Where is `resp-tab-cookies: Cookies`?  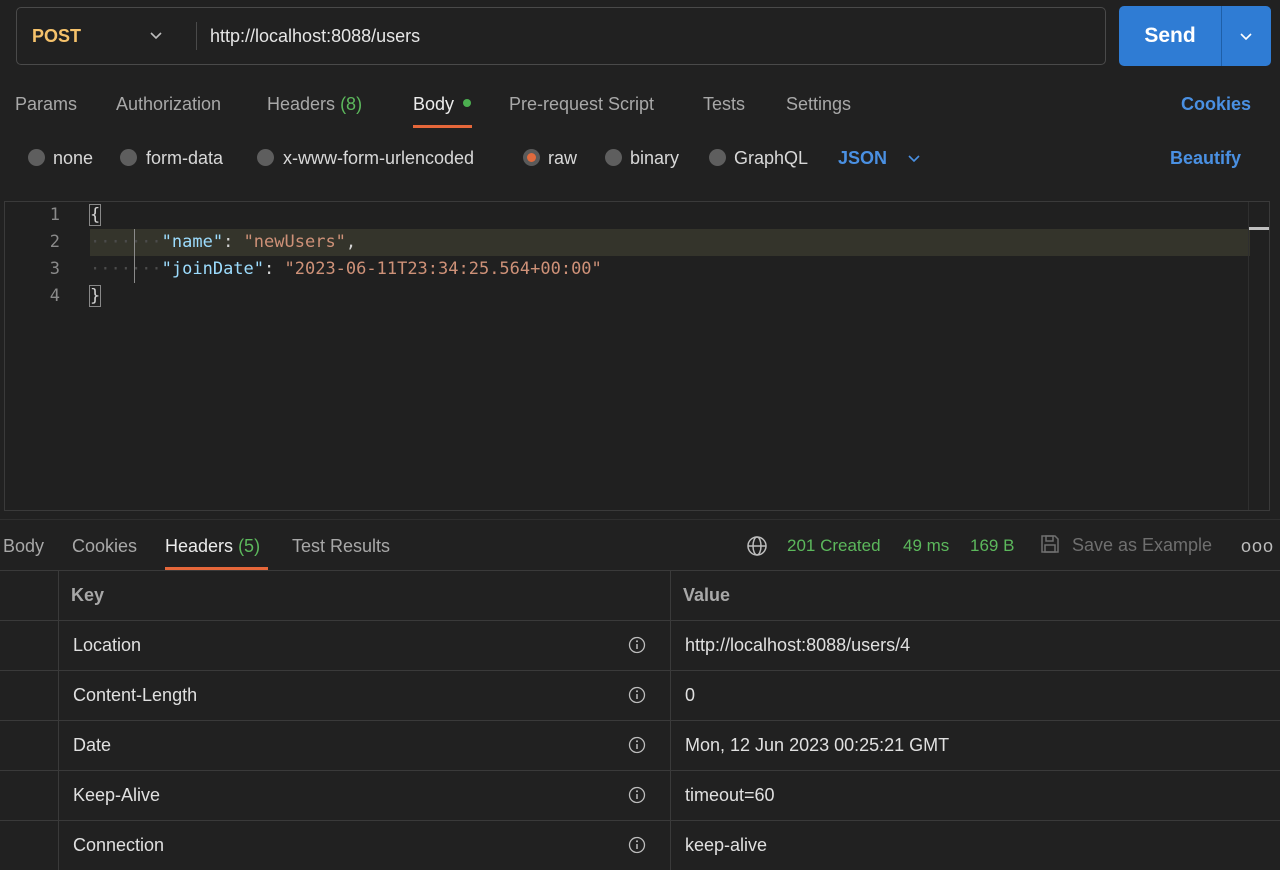 resp-tab-cookies: Cookies is located at coordinates (104, 546).